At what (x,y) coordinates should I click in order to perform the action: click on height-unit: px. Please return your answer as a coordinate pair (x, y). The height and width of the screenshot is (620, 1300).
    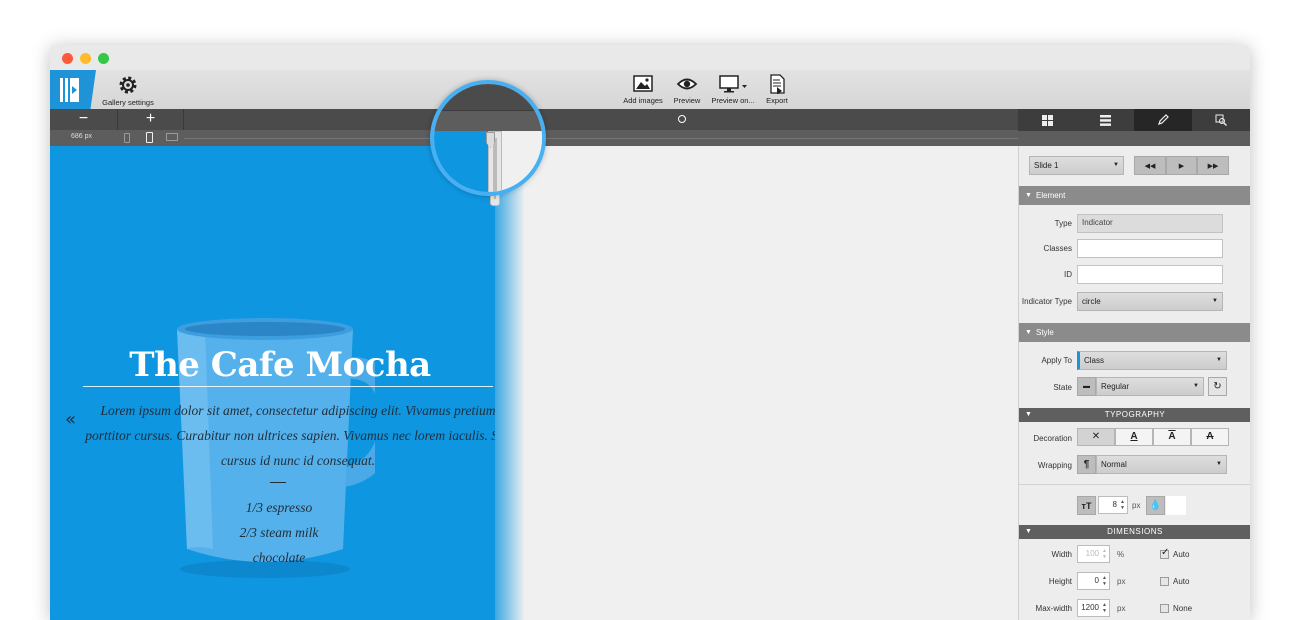
    Looking at the image, I should click on (1121, 581).